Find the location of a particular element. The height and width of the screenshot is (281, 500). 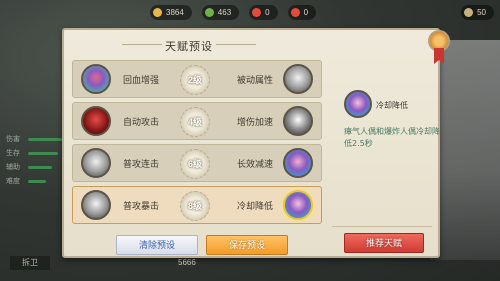

stat-label-damage: 伤害 is located at coordinates (13, 139).